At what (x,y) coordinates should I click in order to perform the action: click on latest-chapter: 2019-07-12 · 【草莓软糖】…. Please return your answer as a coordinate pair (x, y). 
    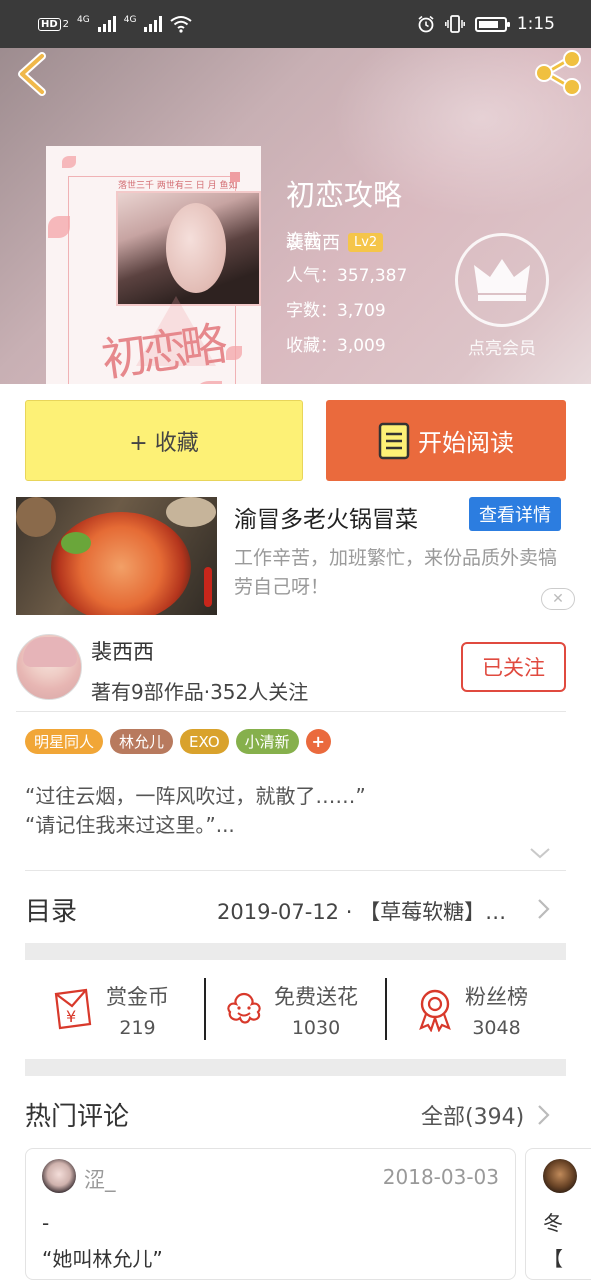
    Looking at the image, I should click on (362, 912).